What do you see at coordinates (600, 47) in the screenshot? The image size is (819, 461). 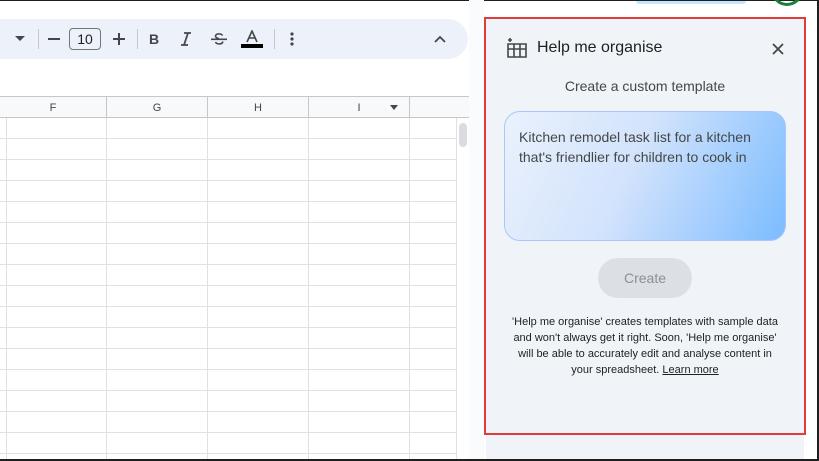 I see `panel-title: Help me organise` at bounding box center [600, 47].